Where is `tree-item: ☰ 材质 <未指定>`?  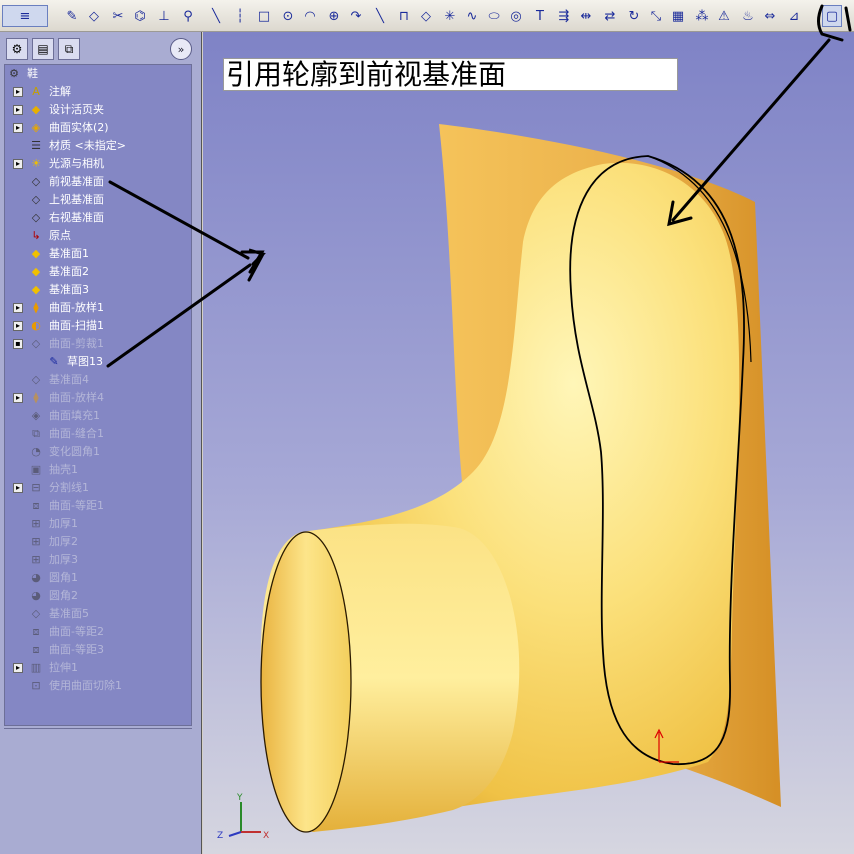 tree-item: ☰ 材质 <未指定> is located at coordinates (98, 146).